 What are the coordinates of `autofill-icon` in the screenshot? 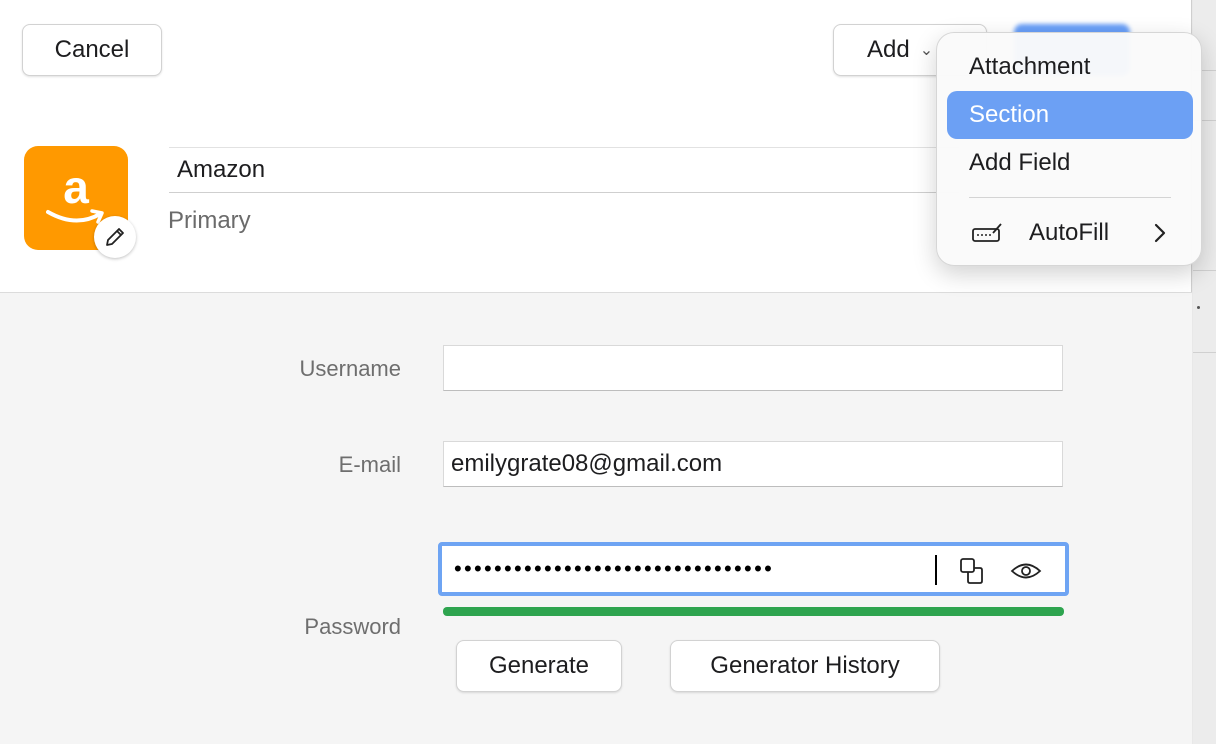 It's located at (987, 232).